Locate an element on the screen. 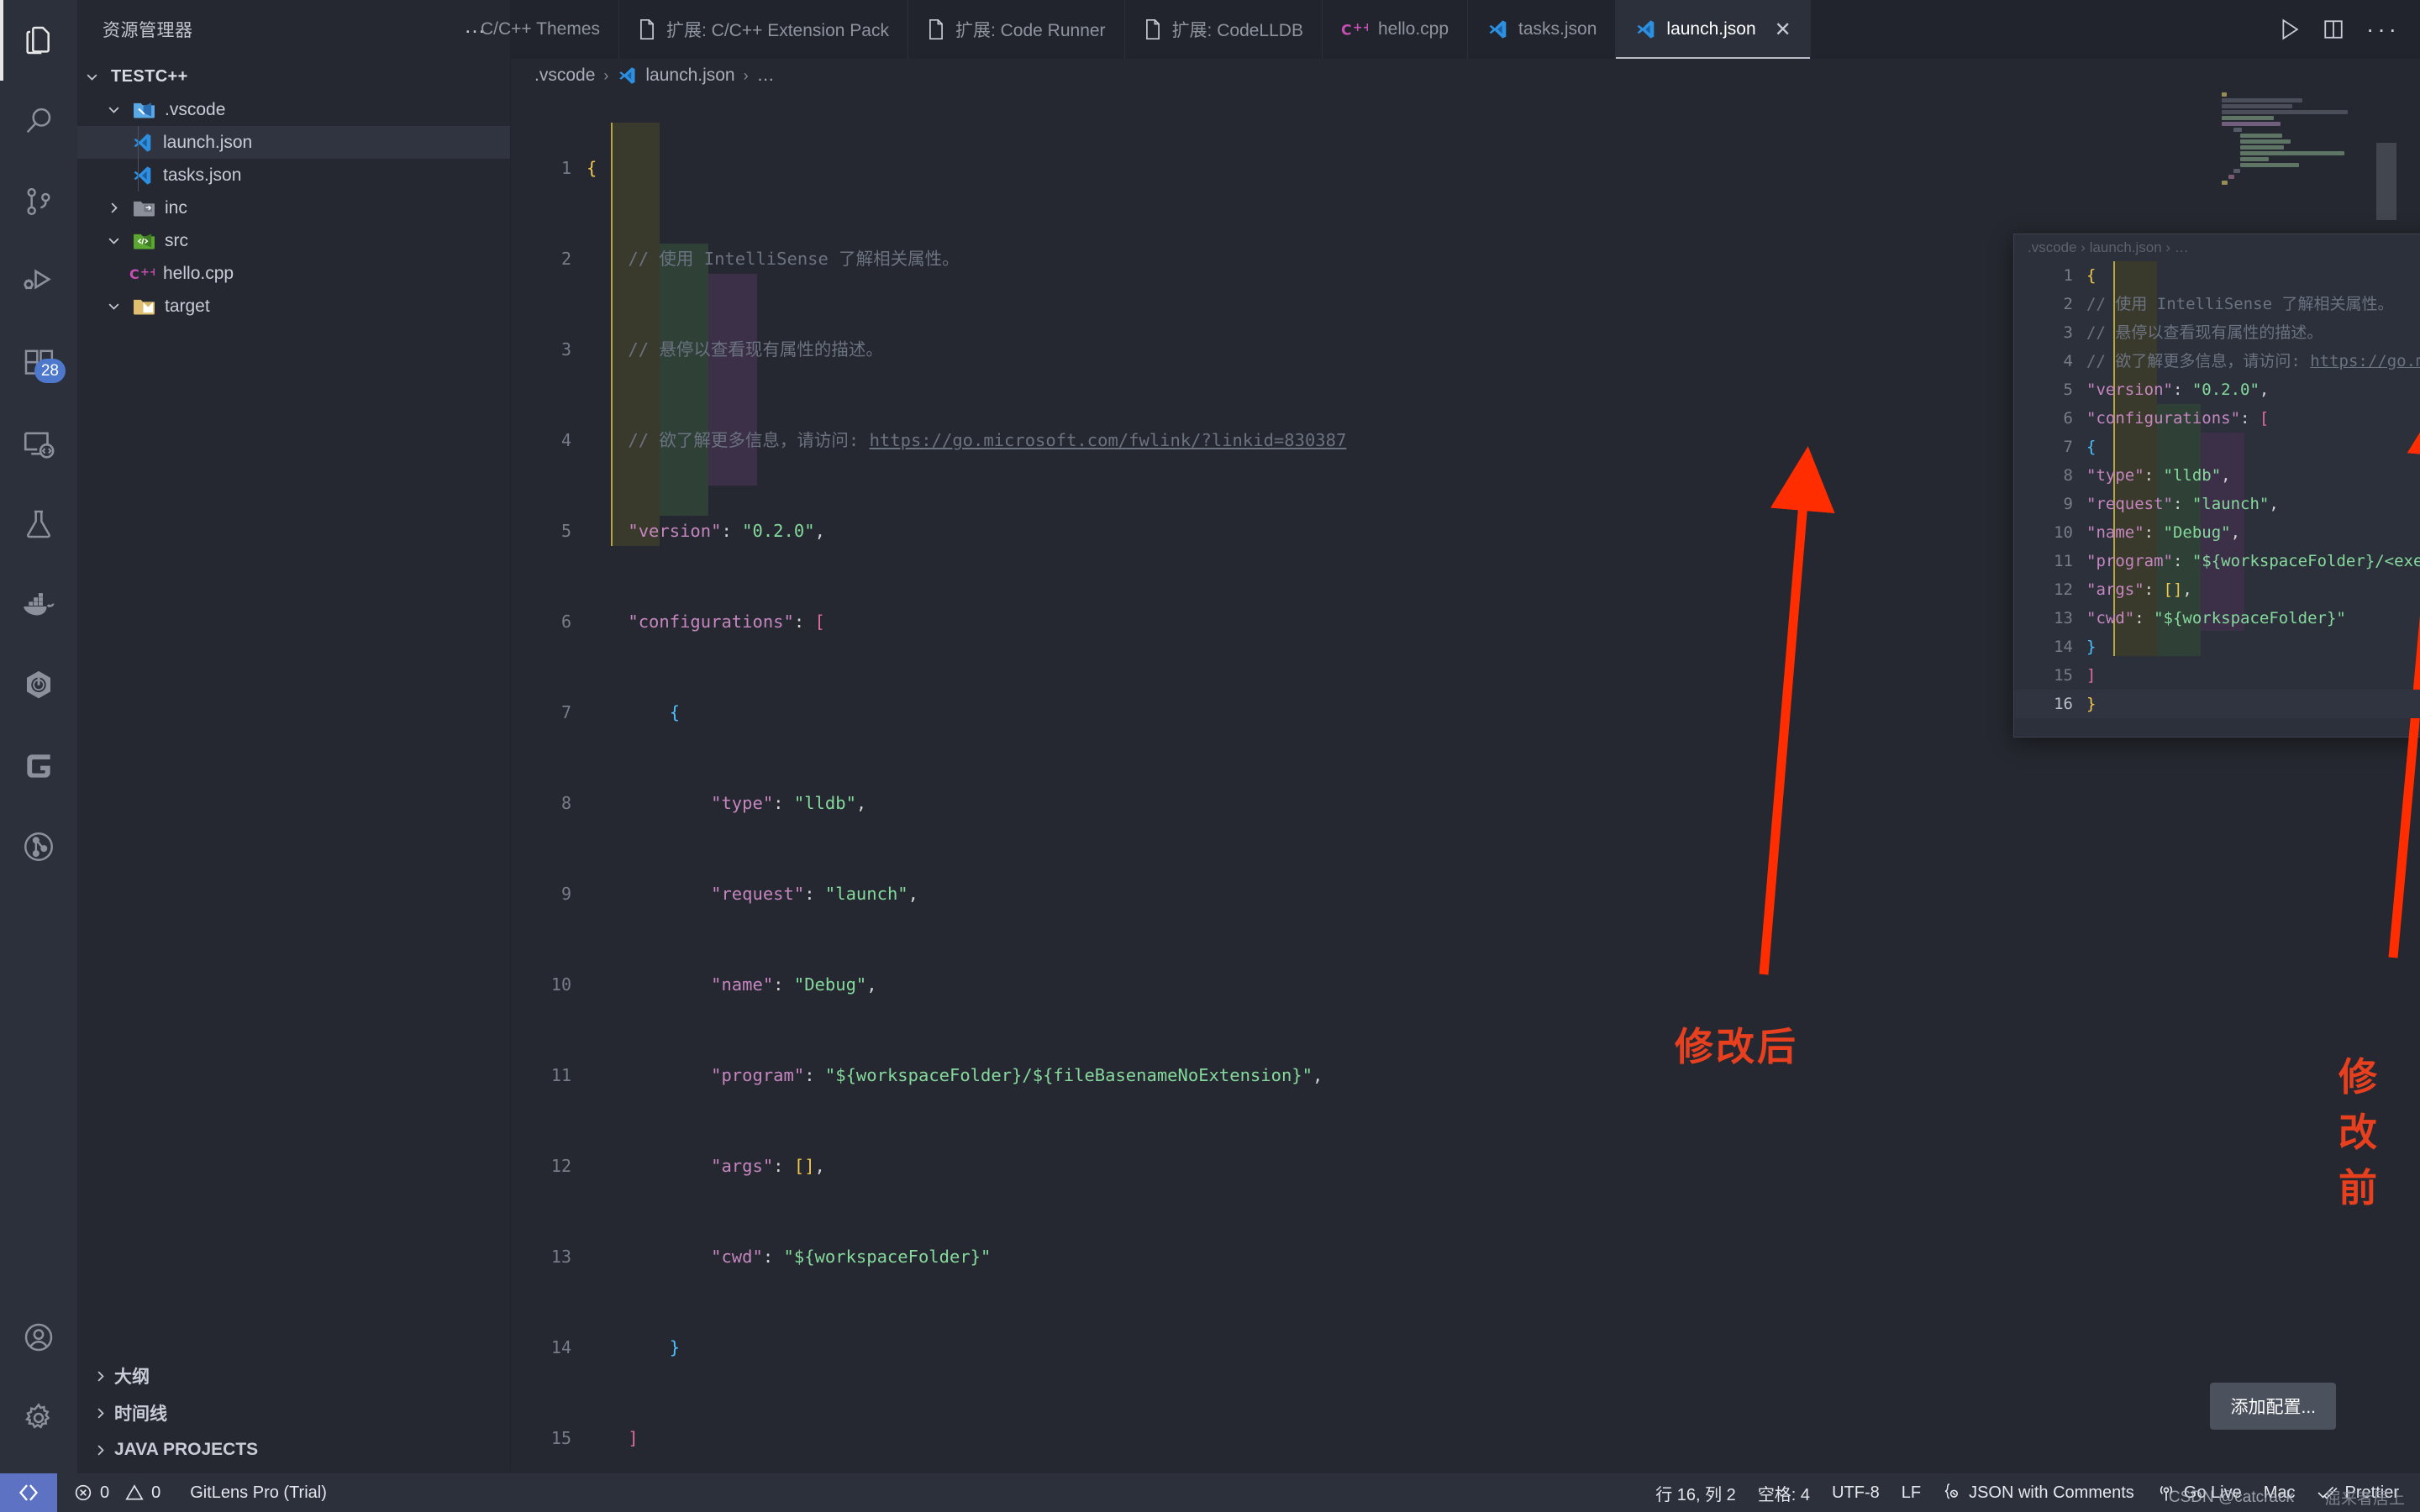 The image size is (2420, 1512). tree-item-inc-folder: inc is located at coordinates (293, 208).